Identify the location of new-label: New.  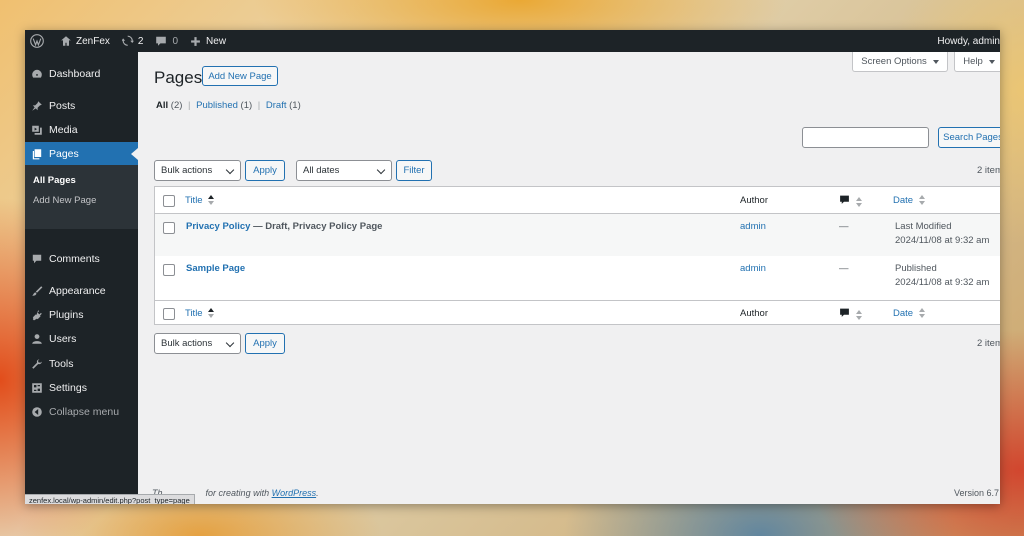
(216, 41).